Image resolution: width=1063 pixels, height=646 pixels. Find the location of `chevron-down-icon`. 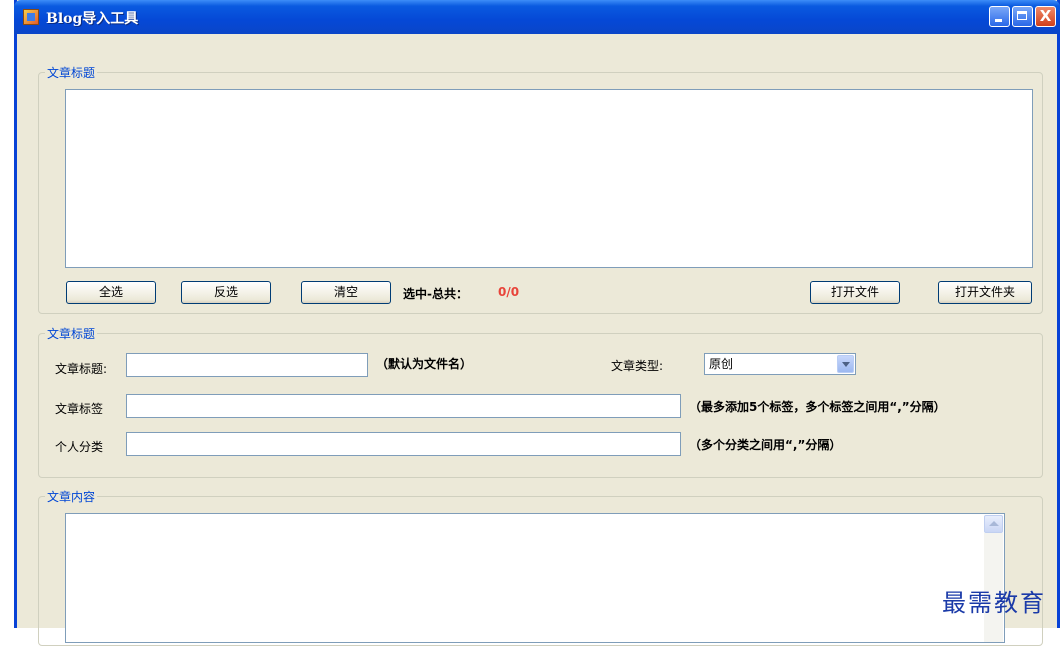

chevron-down-icon is located at coordinates (845, 364).